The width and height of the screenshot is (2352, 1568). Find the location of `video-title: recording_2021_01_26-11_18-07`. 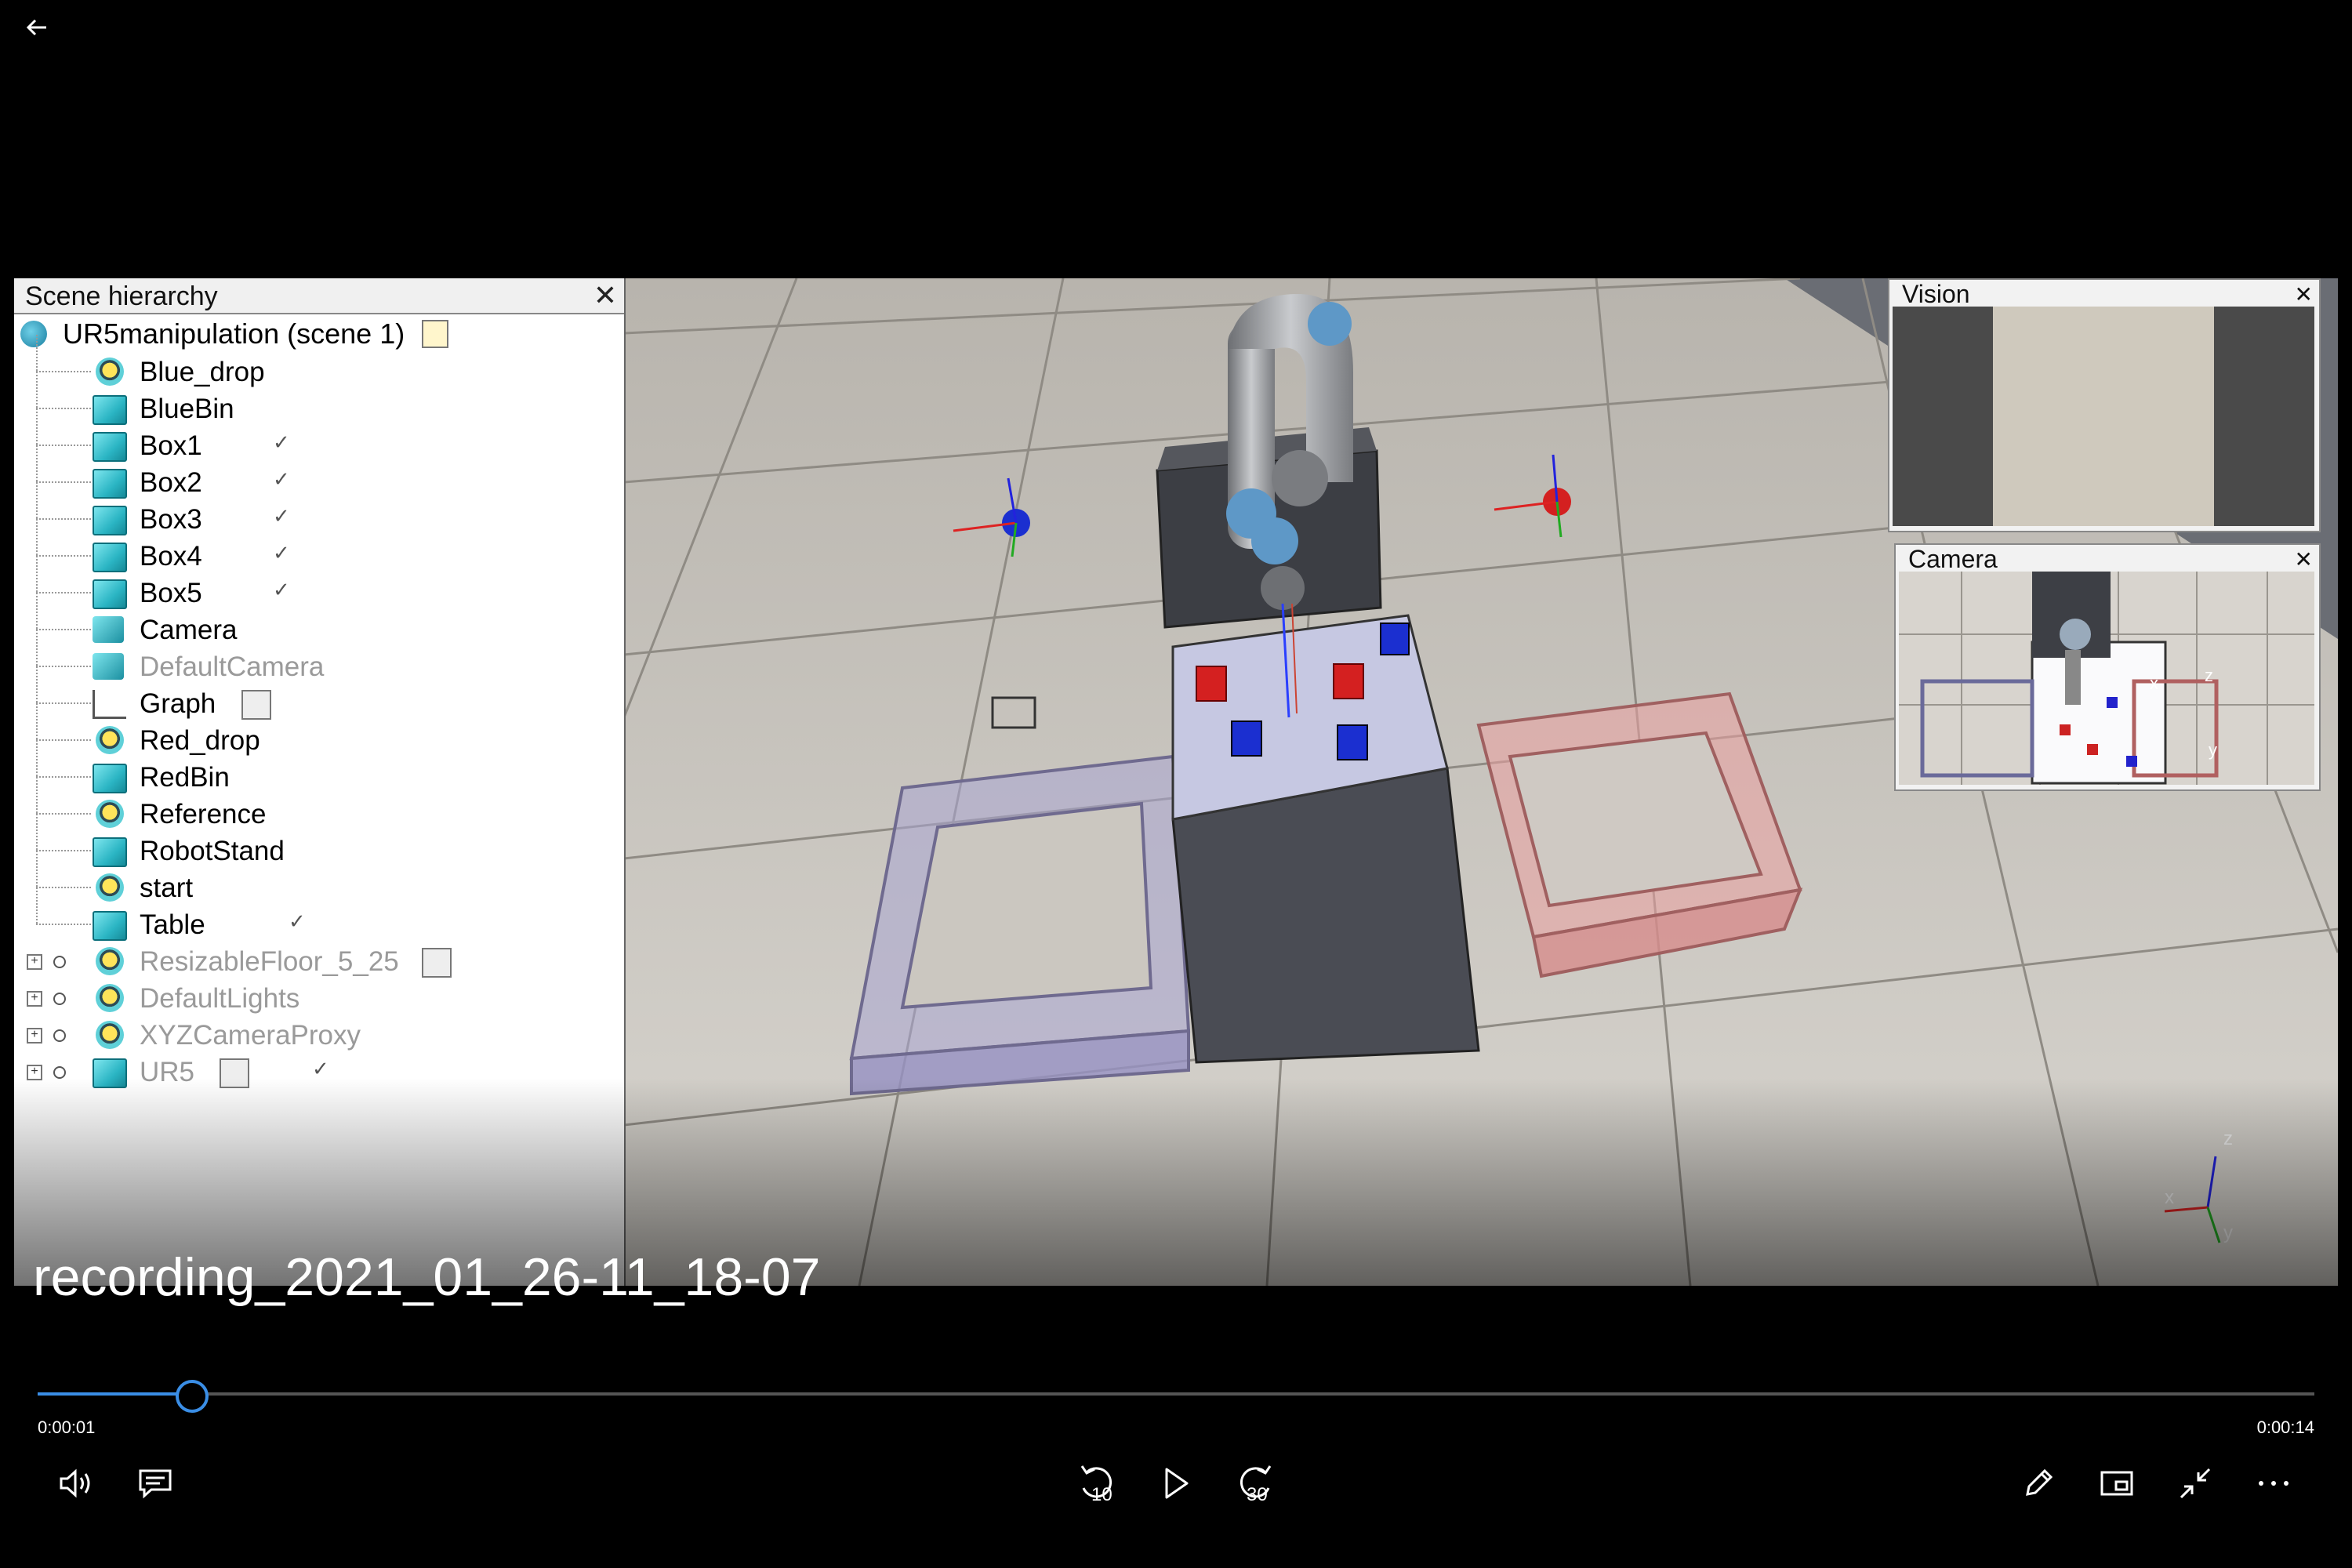

video-title: recording_2021_01_26-11_18-07 is located at coordinates (427, 1277).